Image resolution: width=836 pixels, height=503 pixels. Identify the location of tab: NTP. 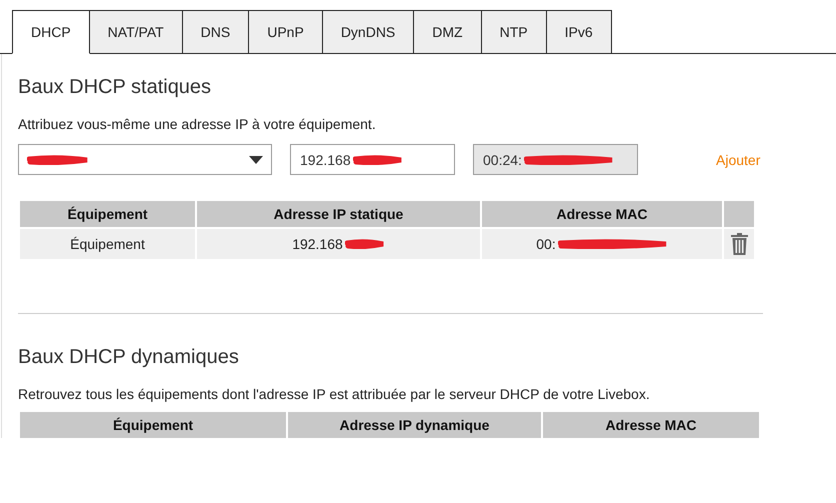
(514, 31).